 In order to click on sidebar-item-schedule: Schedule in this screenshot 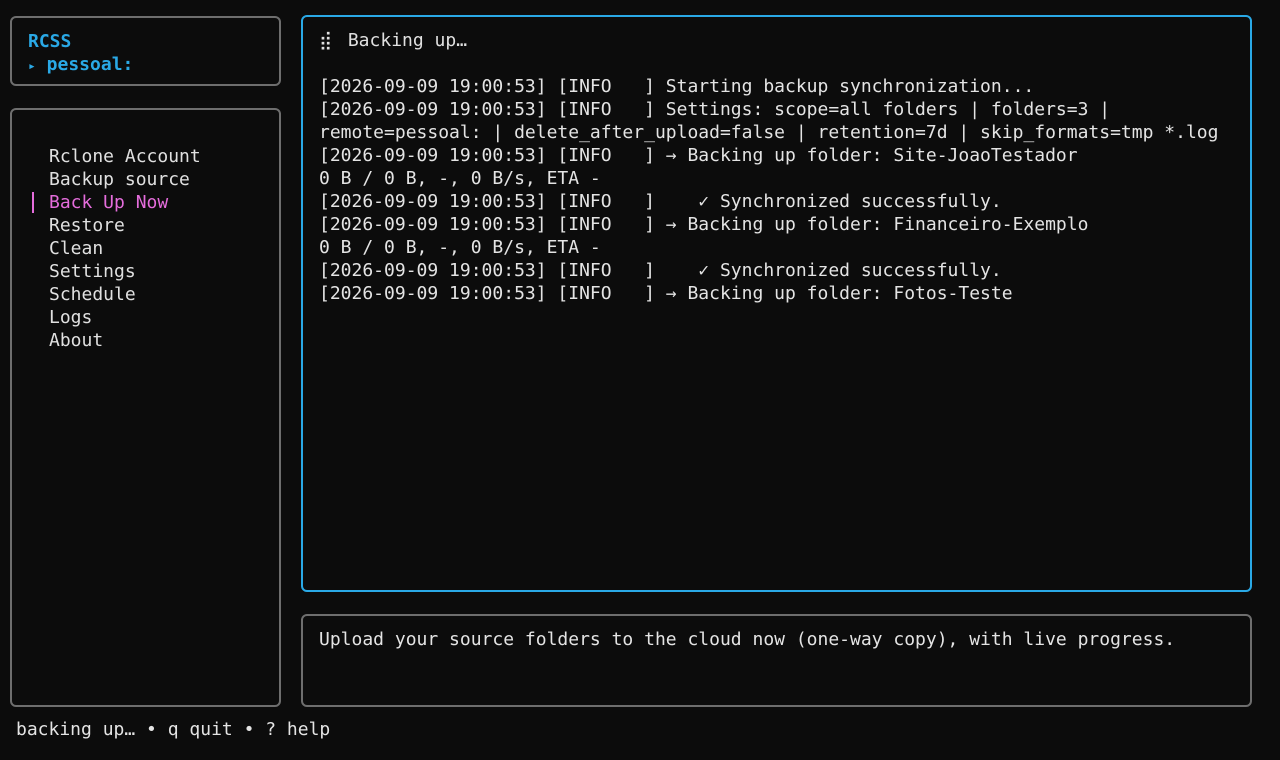, I will do `click(145, 294)`.